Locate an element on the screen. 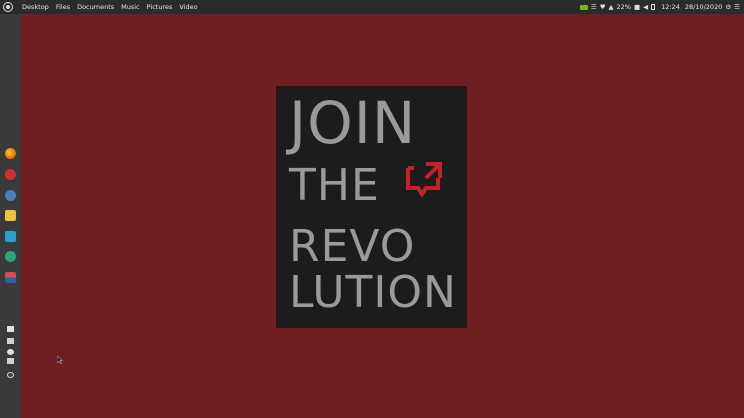 The image size is (744, 418). mail-icon is located at coordinates (10, 215).